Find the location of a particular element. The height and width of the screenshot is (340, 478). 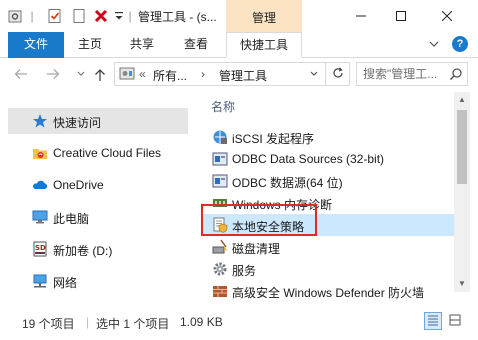

vertical-scrollbar: ▲ ▼ is located at coordinates (462, 192).